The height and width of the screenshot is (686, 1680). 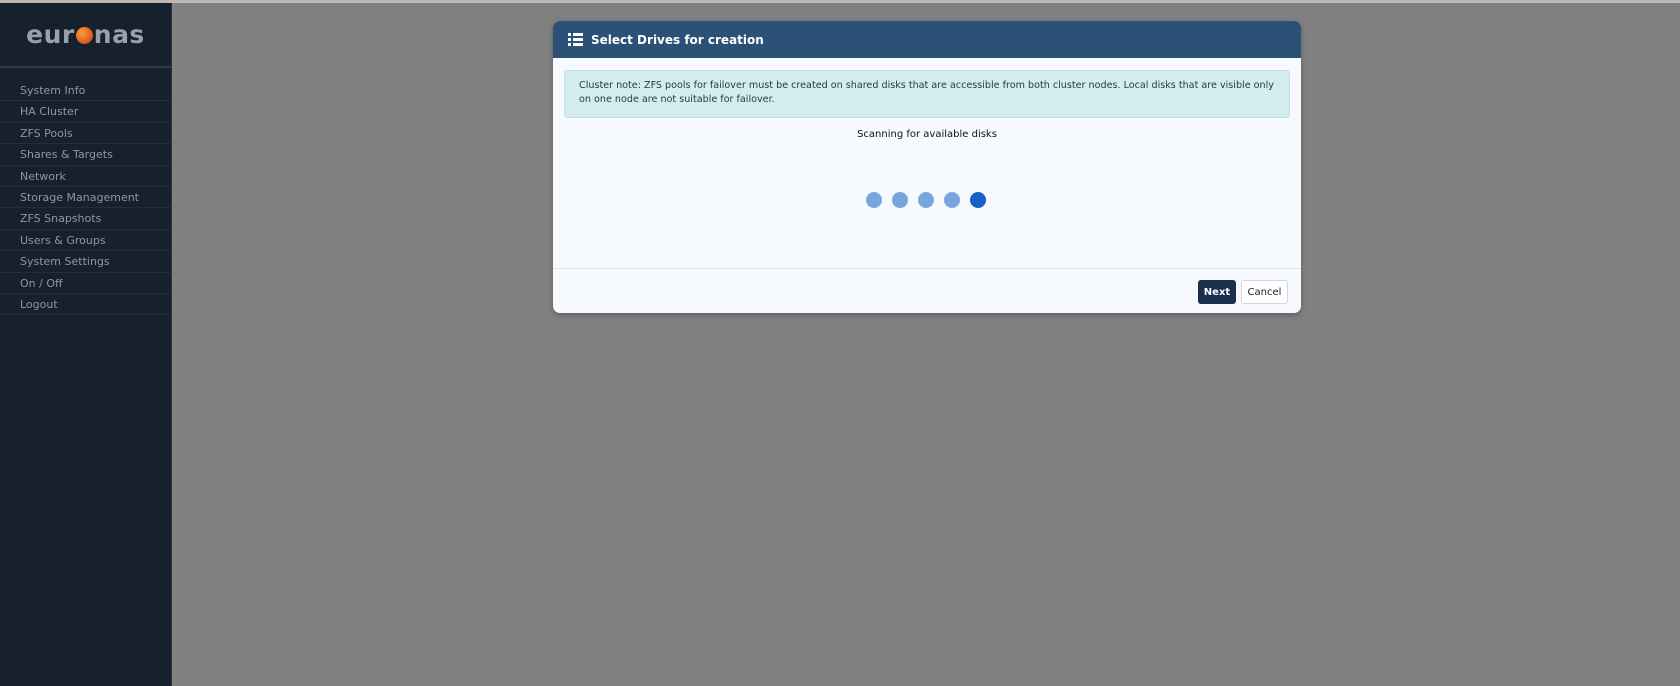 What do you see at coordinates (85, 112) in the screenshot?
I see `sidebar-item-ha-cluster: HA Cluster` at bounding box center [85, 112].